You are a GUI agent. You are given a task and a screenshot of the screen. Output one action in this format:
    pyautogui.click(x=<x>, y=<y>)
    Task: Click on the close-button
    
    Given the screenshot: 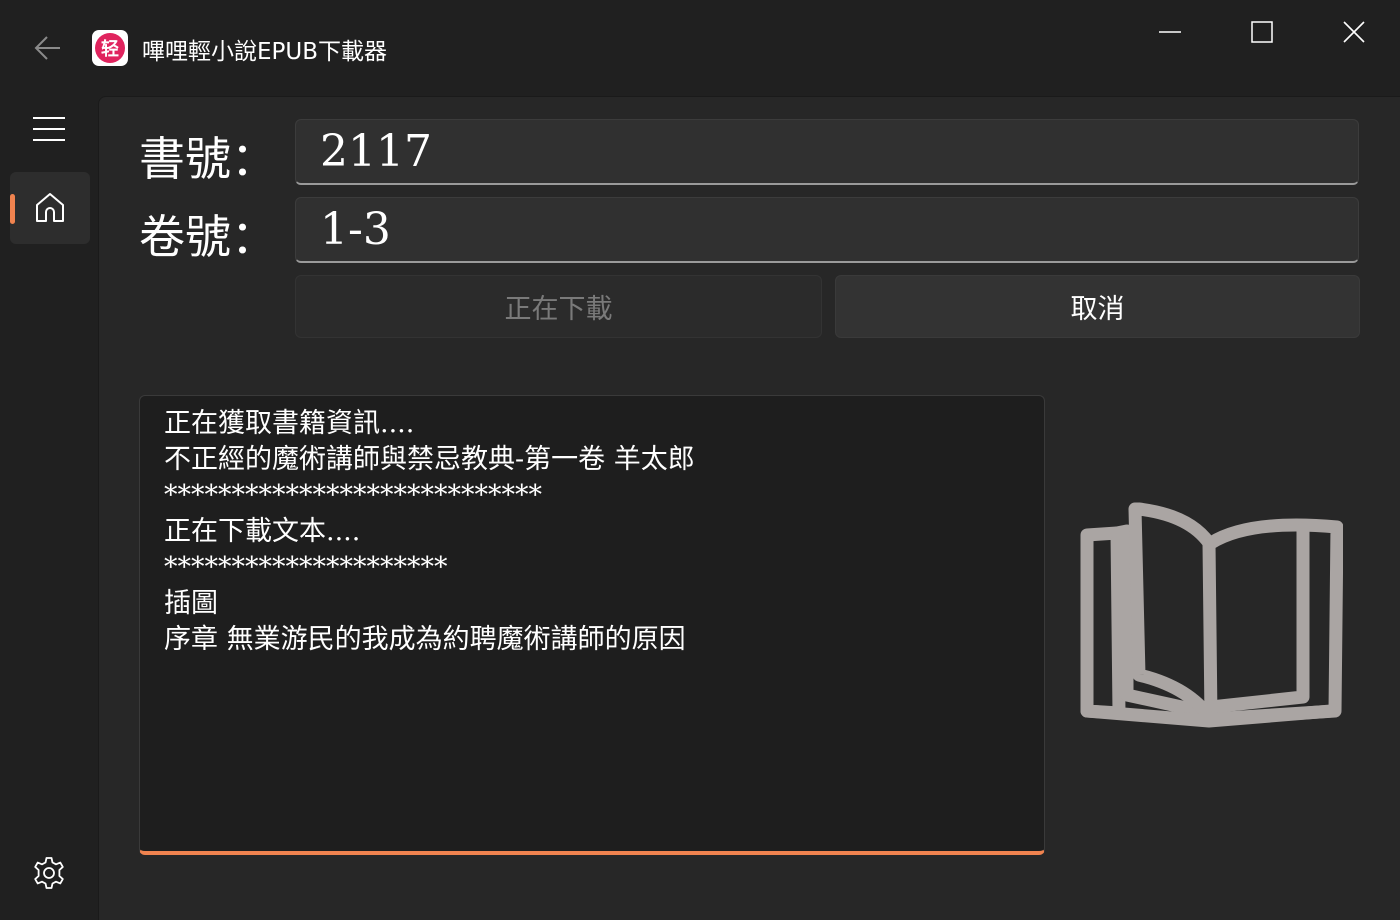 What is the action you would take?
    pyautogui.click(x=1354, y=32)
    